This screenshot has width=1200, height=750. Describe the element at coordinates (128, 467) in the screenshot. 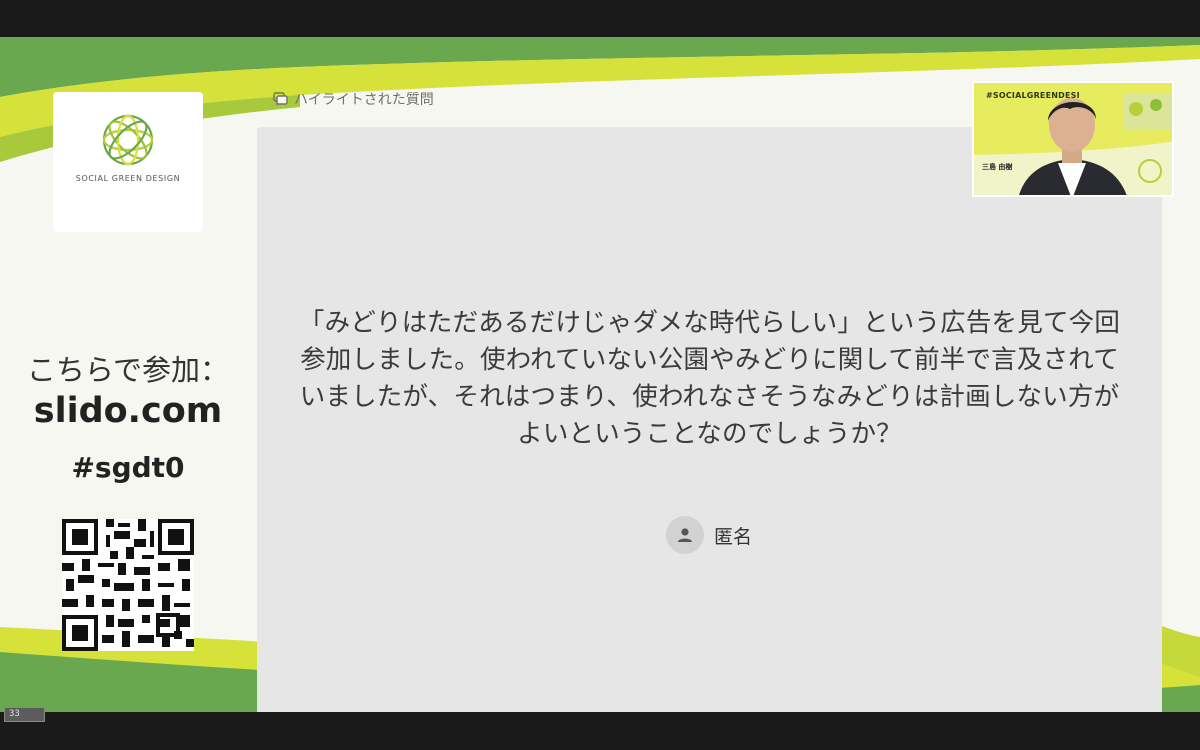

I see `event-code: #sgdt0` at that location.